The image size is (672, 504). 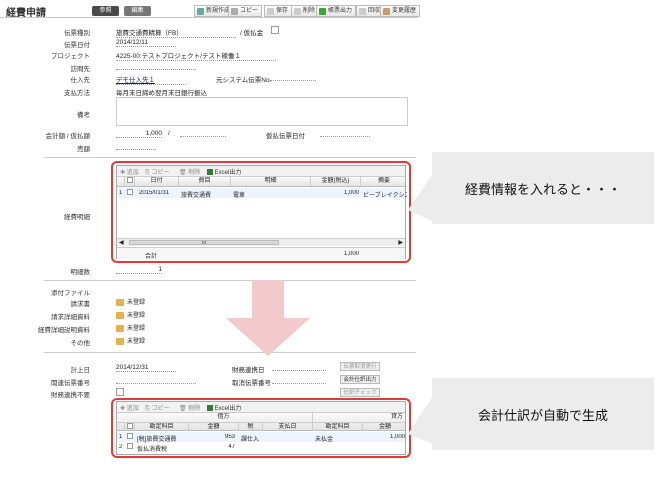 What do you see at coordinates (336, 11) in the screenshot?
I see `toolbar-button-4: 帳票出力` at bounding box center [336, 11].